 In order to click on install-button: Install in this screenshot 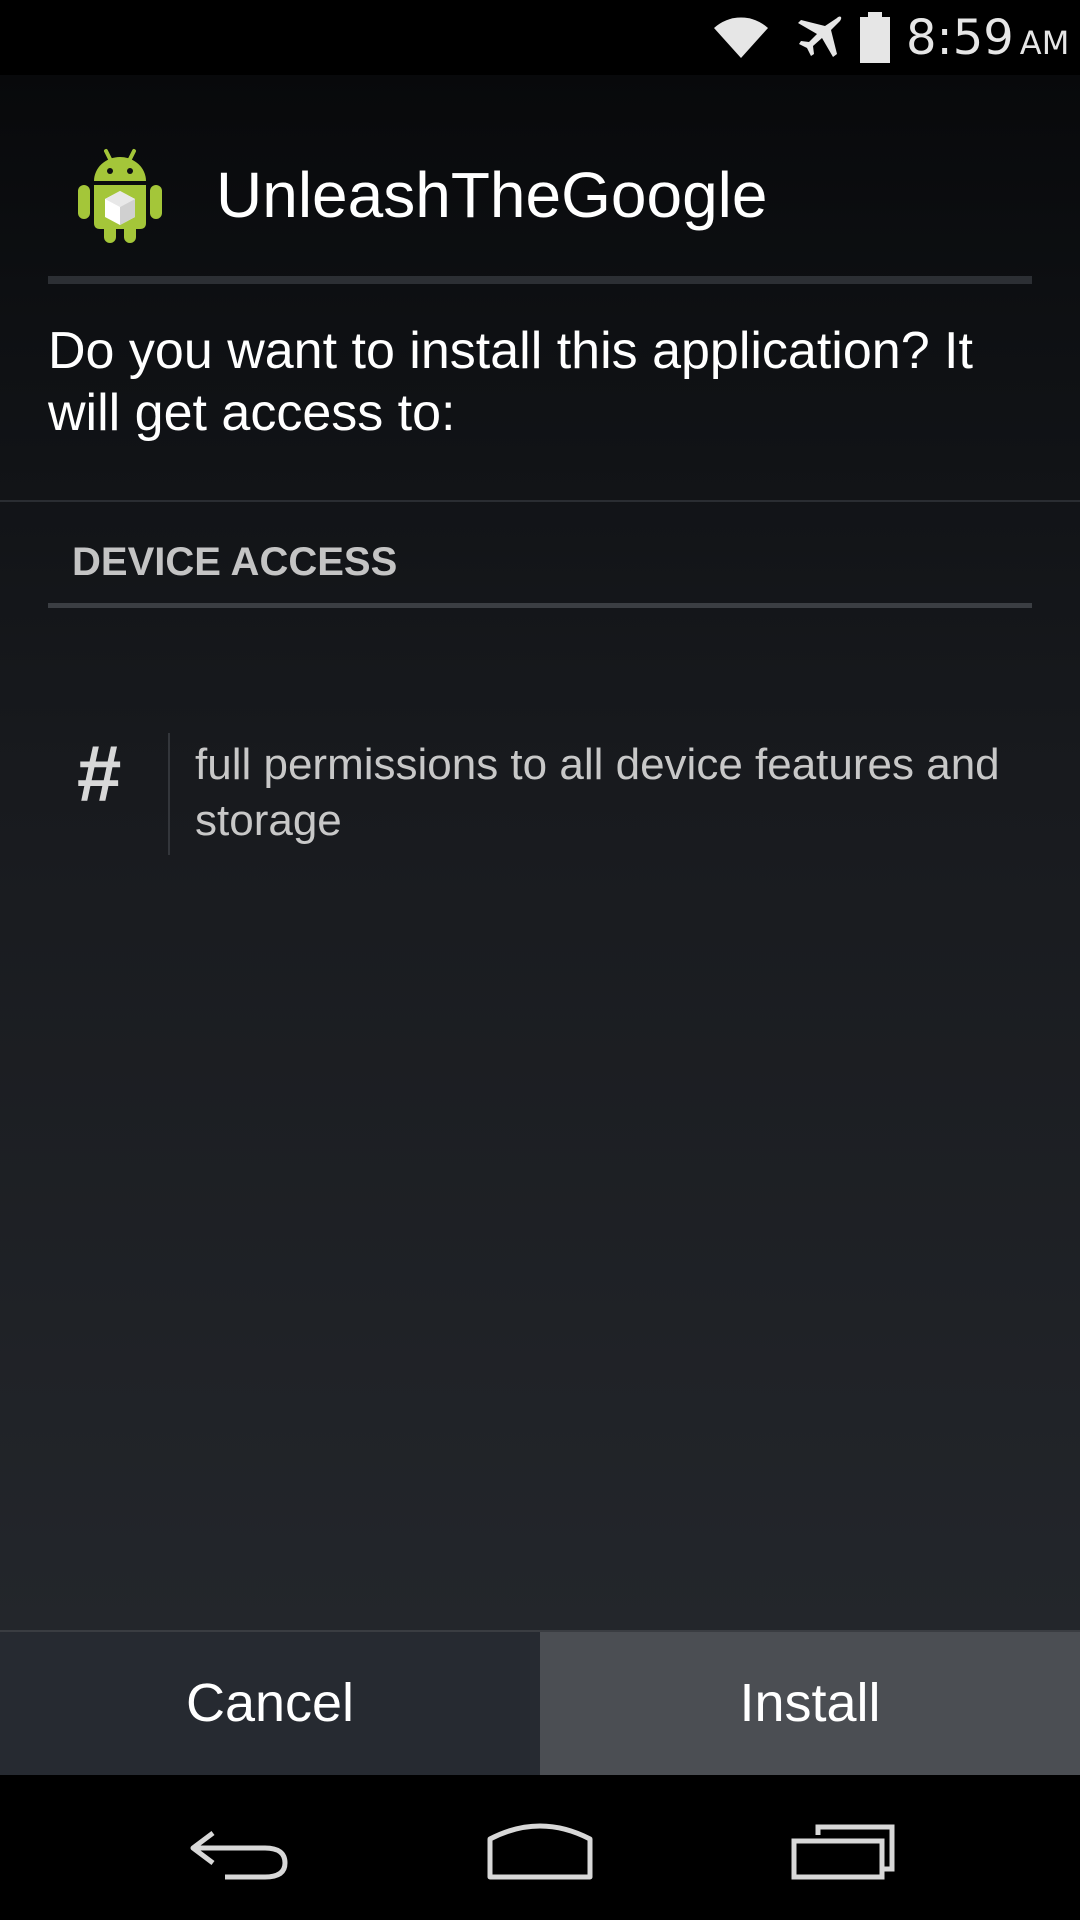, I will do `click(810, 1703)`.